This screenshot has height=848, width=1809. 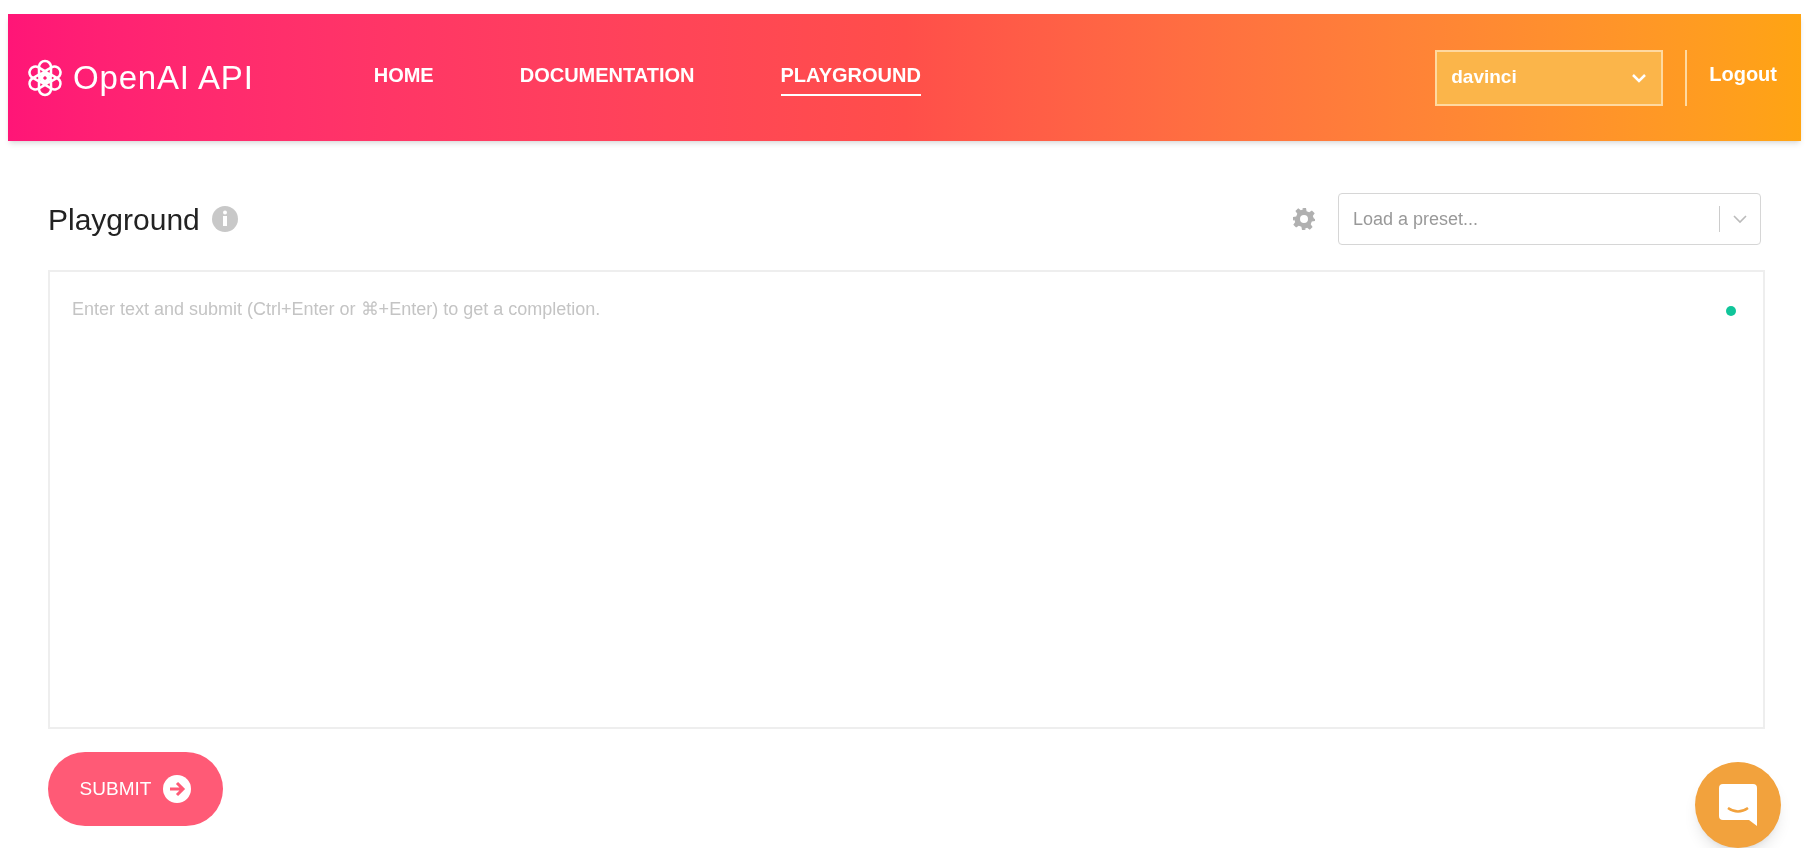 What do you see at coordinates (124, 219) in the screenshot?
I see `page-title: Playground` at bounding box center [124, 219].